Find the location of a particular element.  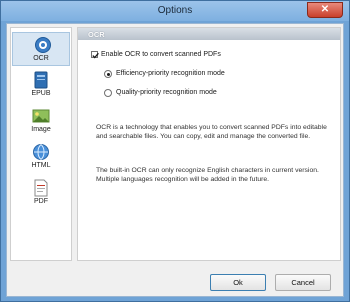

sidebar-item-image: Image is located at coordinates (41, 121).